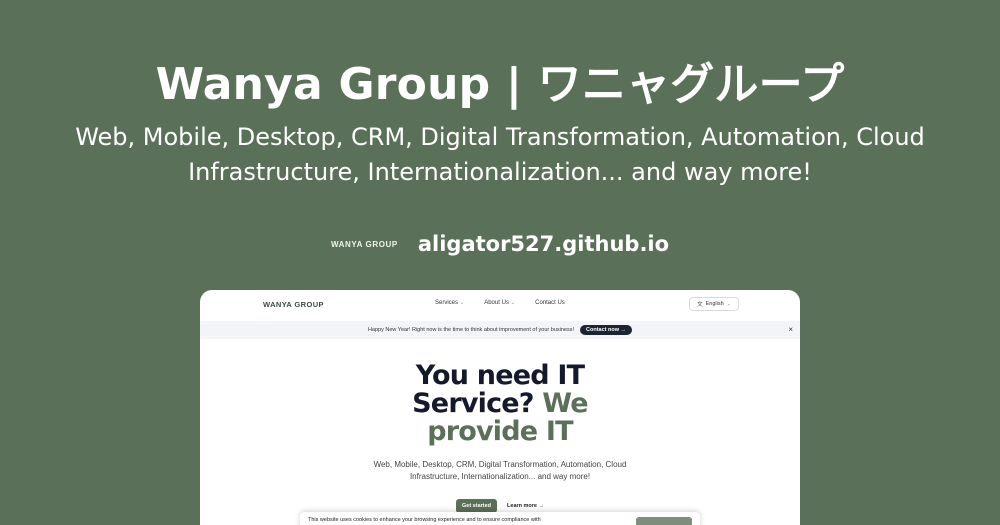  Describe the element at coordinates (525, 506) in the screenshot. I see `learn-more-link: Learn more →` at that location.